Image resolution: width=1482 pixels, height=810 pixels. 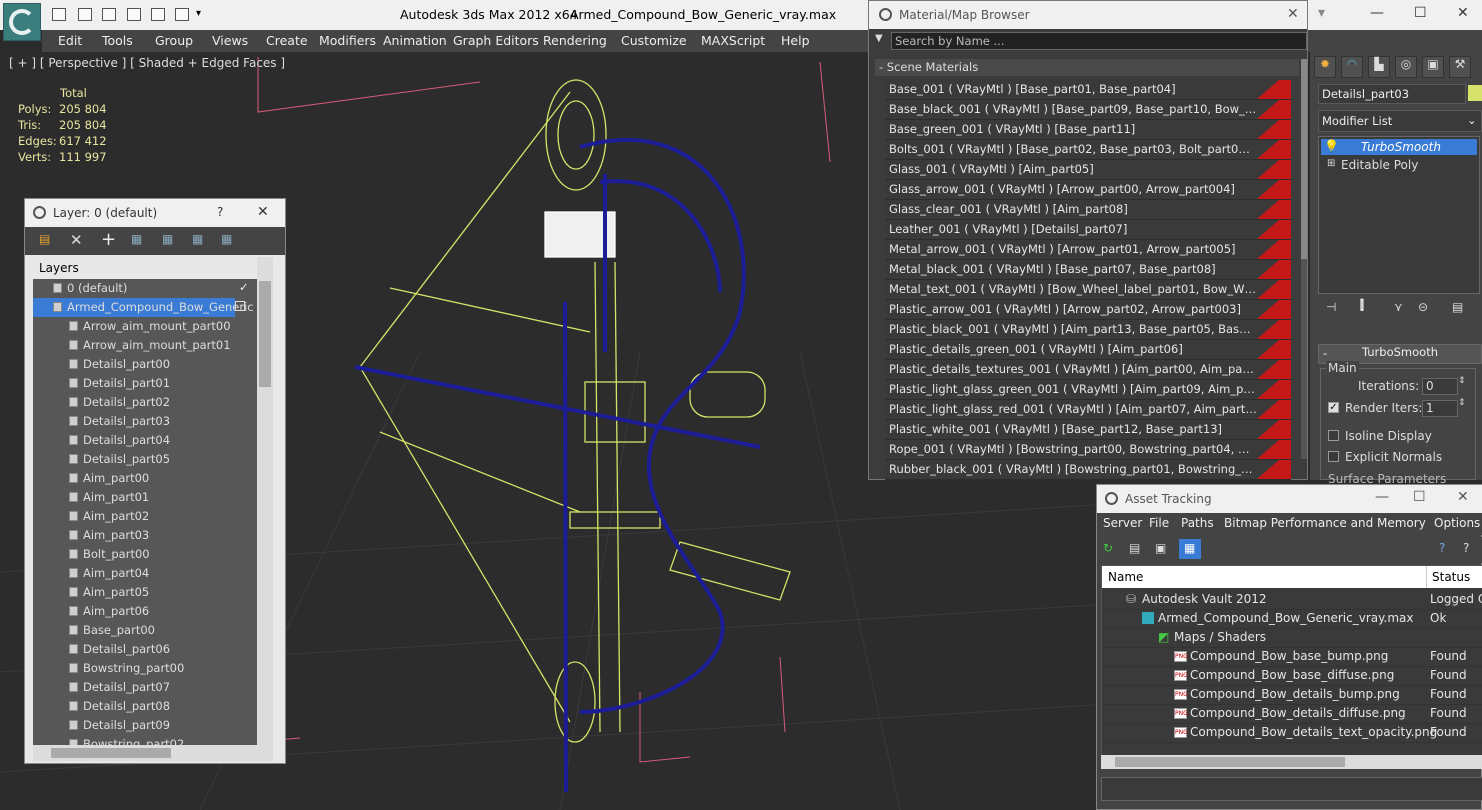 What do you see at coordinates (1398, 307) in the screenshot?
I see `make-unique-icon: ⋎` at bounding box center [1398, 307].